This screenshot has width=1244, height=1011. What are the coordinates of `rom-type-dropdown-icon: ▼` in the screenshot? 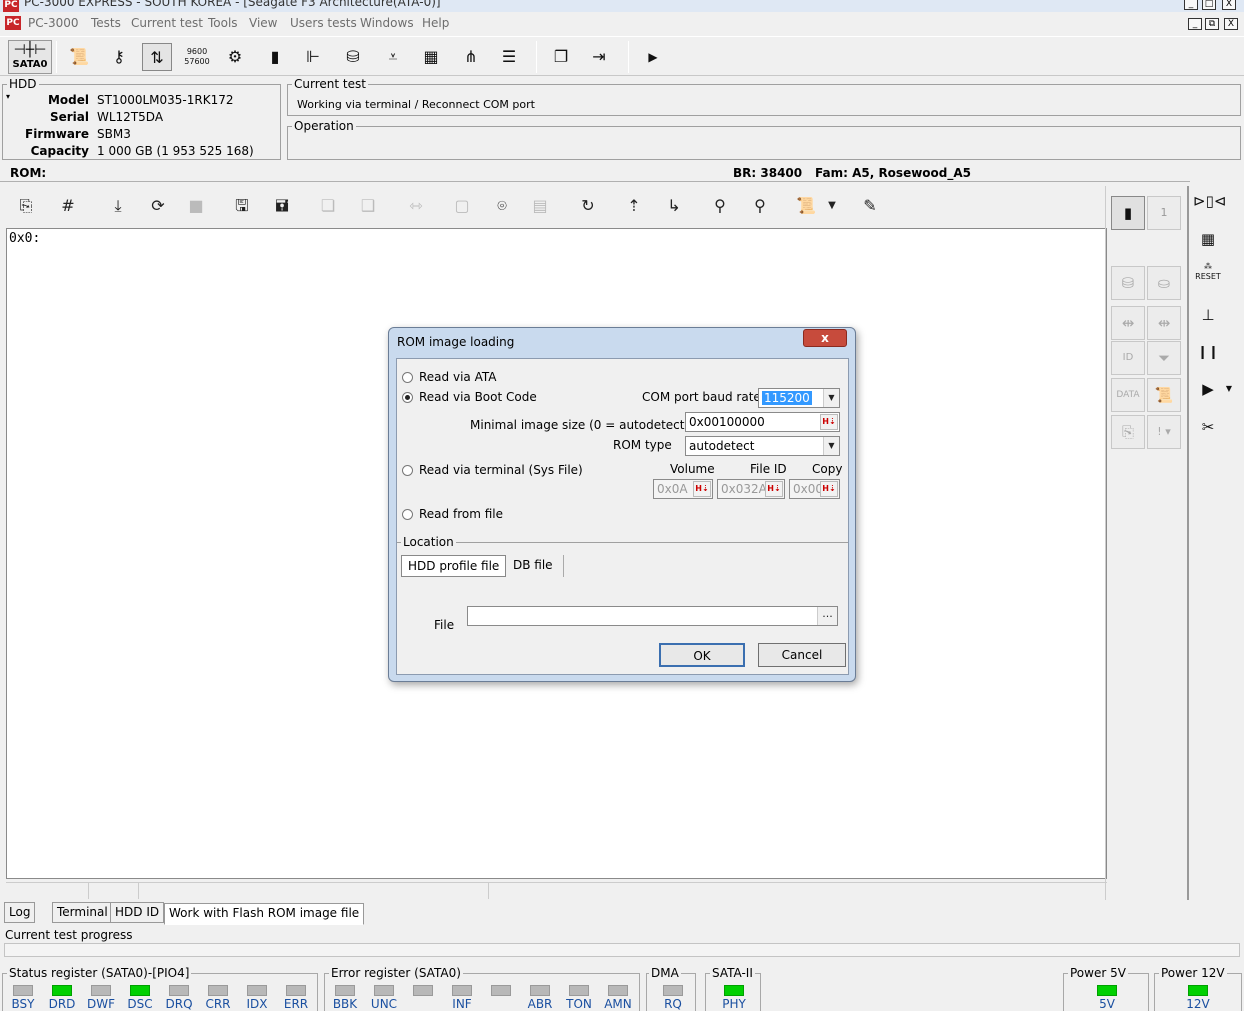 It's located at (831, 446).